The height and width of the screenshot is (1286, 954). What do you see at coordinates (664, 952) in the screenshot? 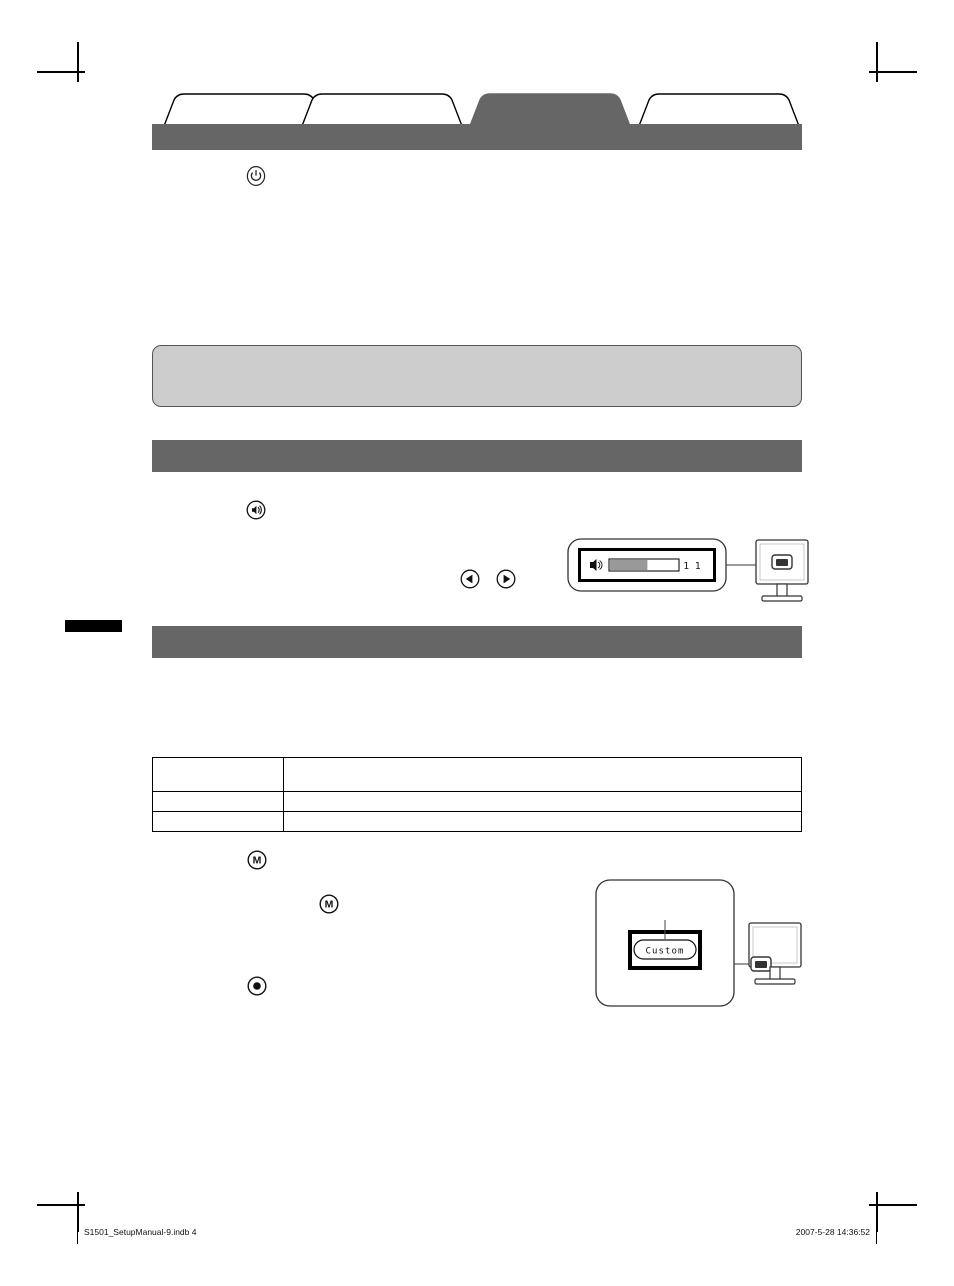
I see `osd-mode-option: Custom` at bounding box center [664, 952].